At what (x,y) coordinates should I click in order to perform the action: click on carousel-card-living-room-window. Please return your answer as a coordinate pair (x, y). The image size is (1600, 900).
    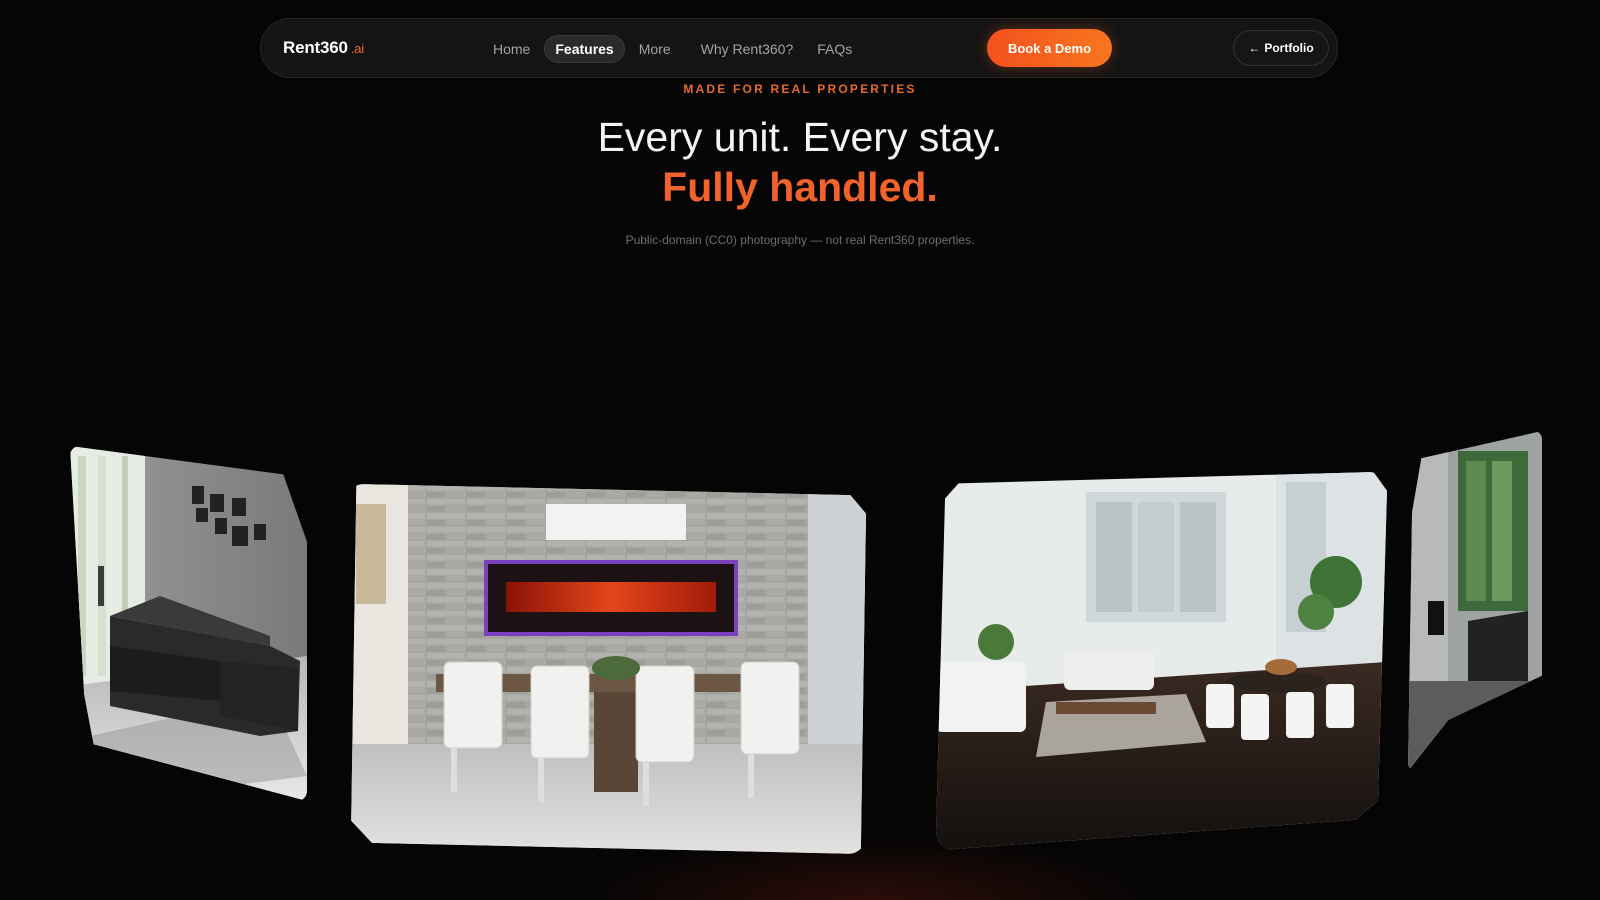
    Looking at the image, I should click on (1475, 601).